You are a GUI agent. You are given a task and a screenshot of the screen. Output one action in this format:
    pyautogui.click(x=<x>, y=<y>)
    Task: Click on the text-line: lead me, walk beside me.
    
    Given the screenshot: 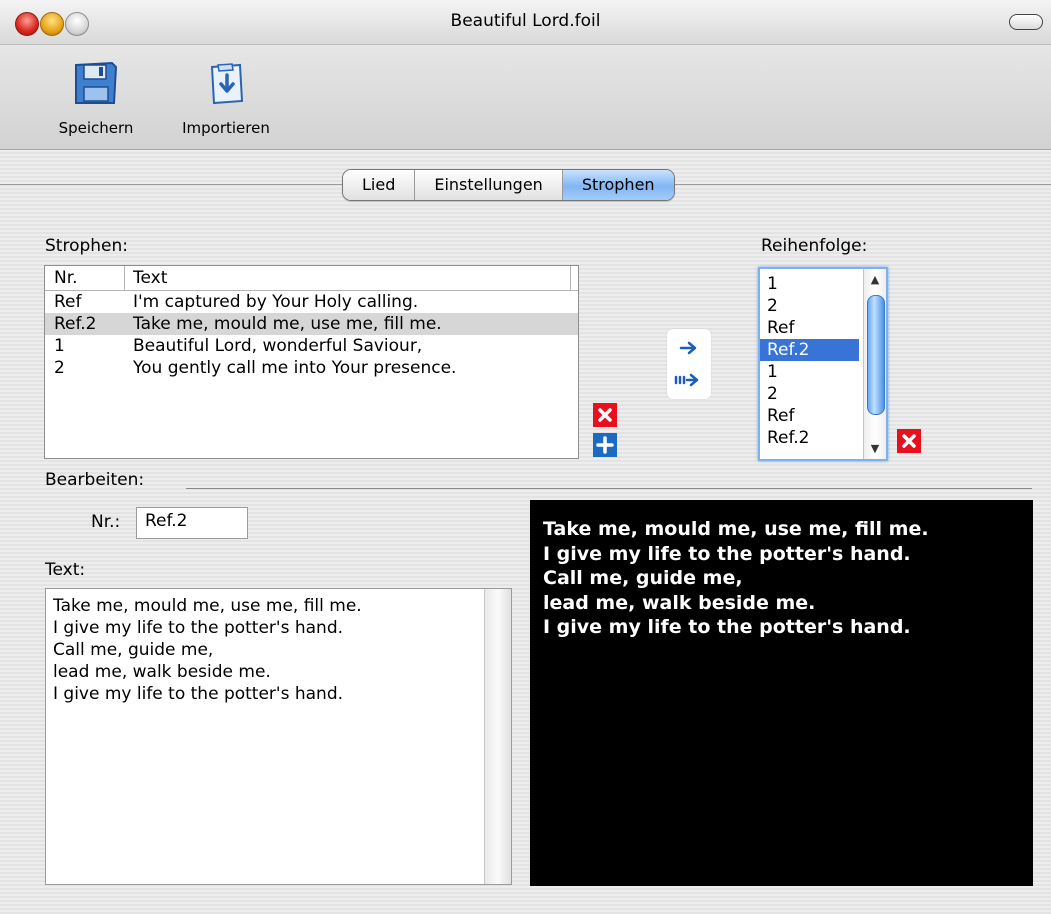 What is the action you would take?
    pyautogui.click(x=162, y=672)
    